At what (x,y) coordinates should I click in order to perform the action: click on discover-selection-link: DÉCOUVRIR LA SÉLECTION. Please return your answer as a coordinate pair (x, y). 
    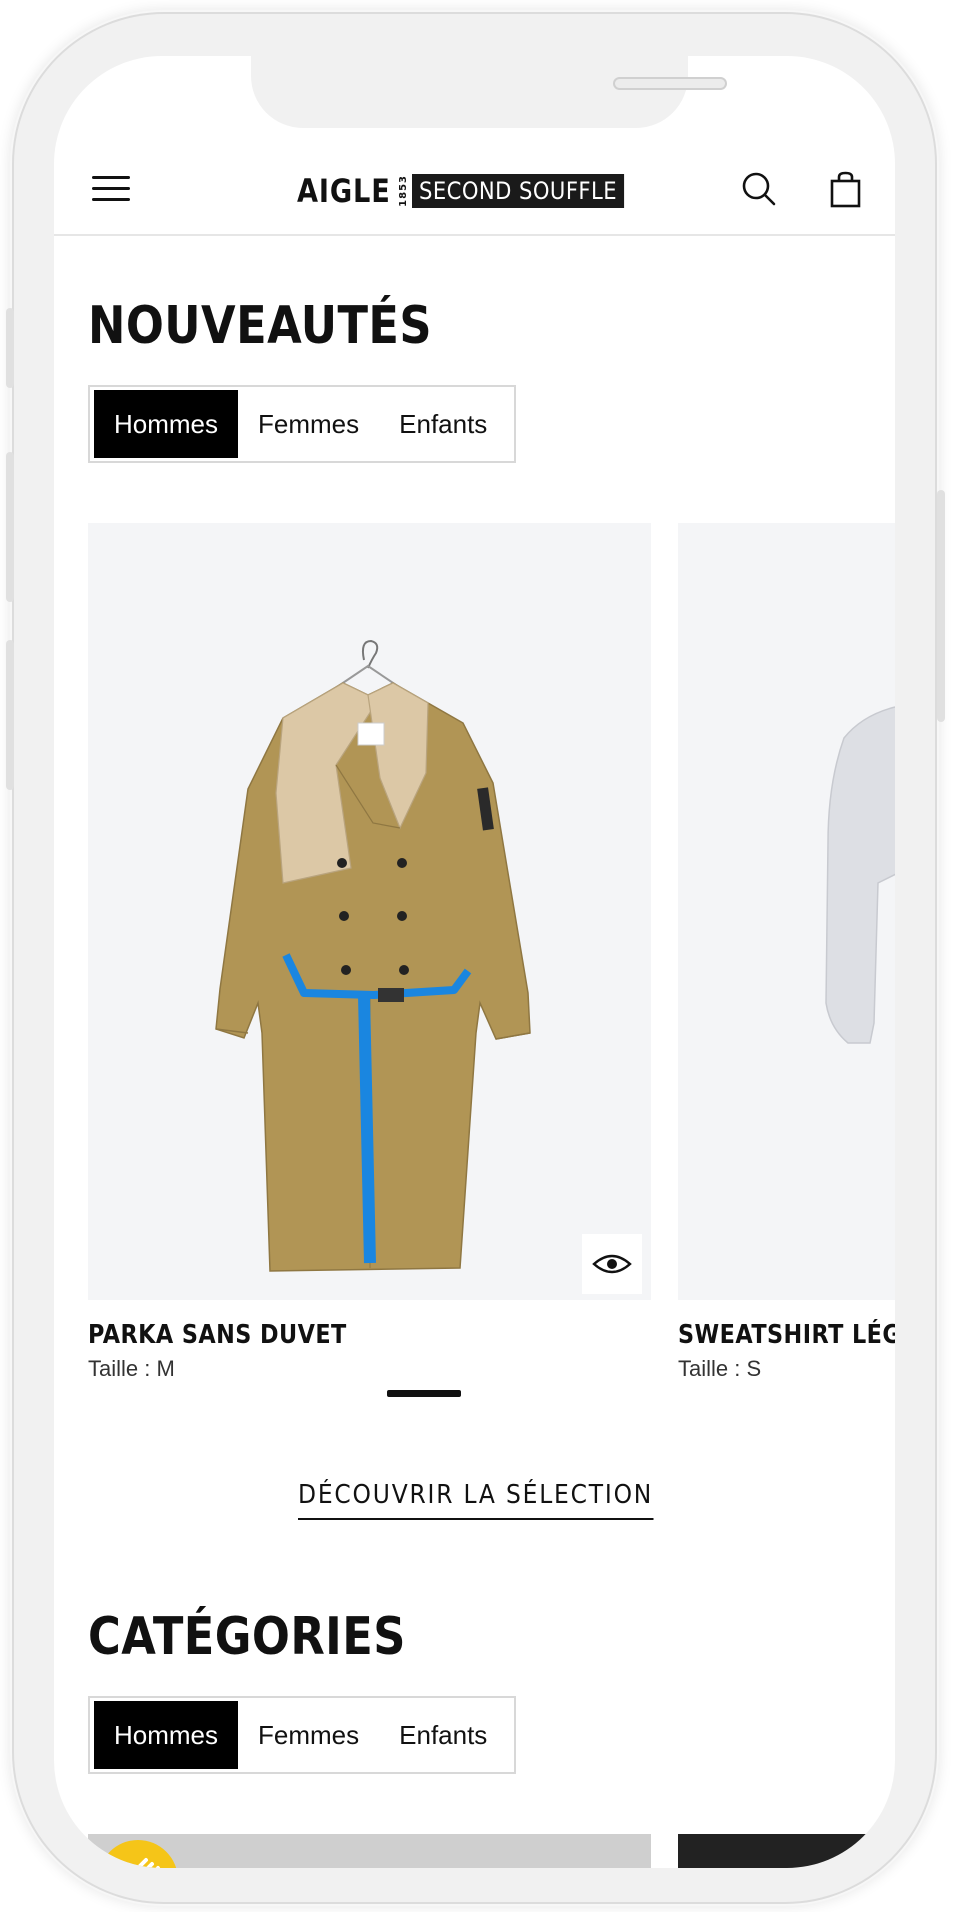
    Looking at the image, I should click on (476, 1500).